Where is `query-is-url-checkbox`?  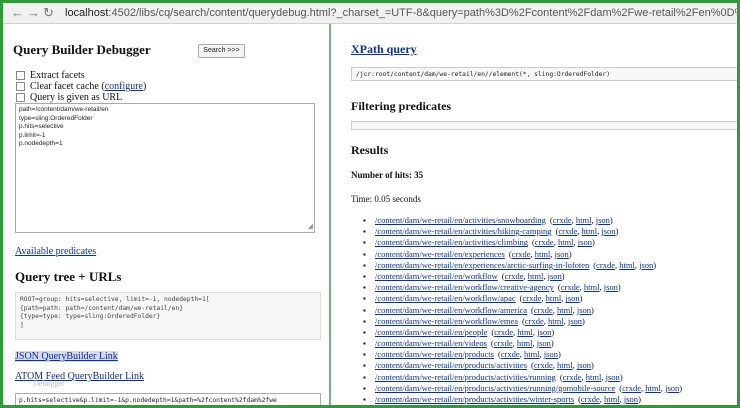 query-is-url-checkbox is located at coordinates (20, 98).